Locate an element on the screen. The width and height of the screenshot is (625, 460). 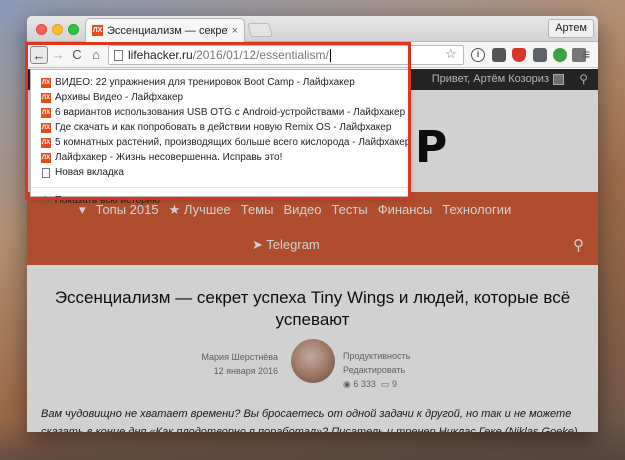
views-count: 6 333 is located at coordinates (364, 384).